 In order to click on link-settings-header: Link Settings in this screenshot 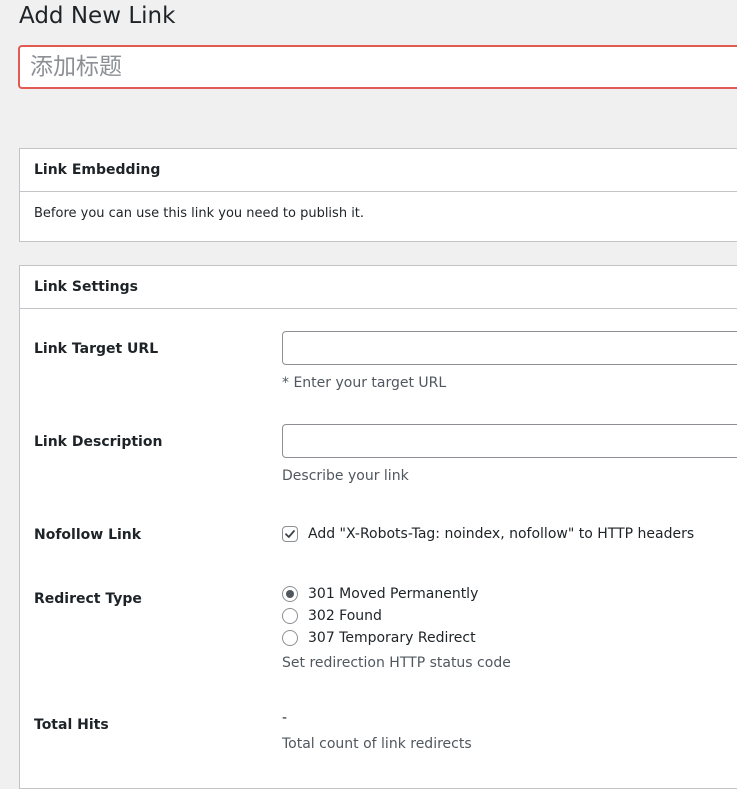, I will do `click(378, 287)`.